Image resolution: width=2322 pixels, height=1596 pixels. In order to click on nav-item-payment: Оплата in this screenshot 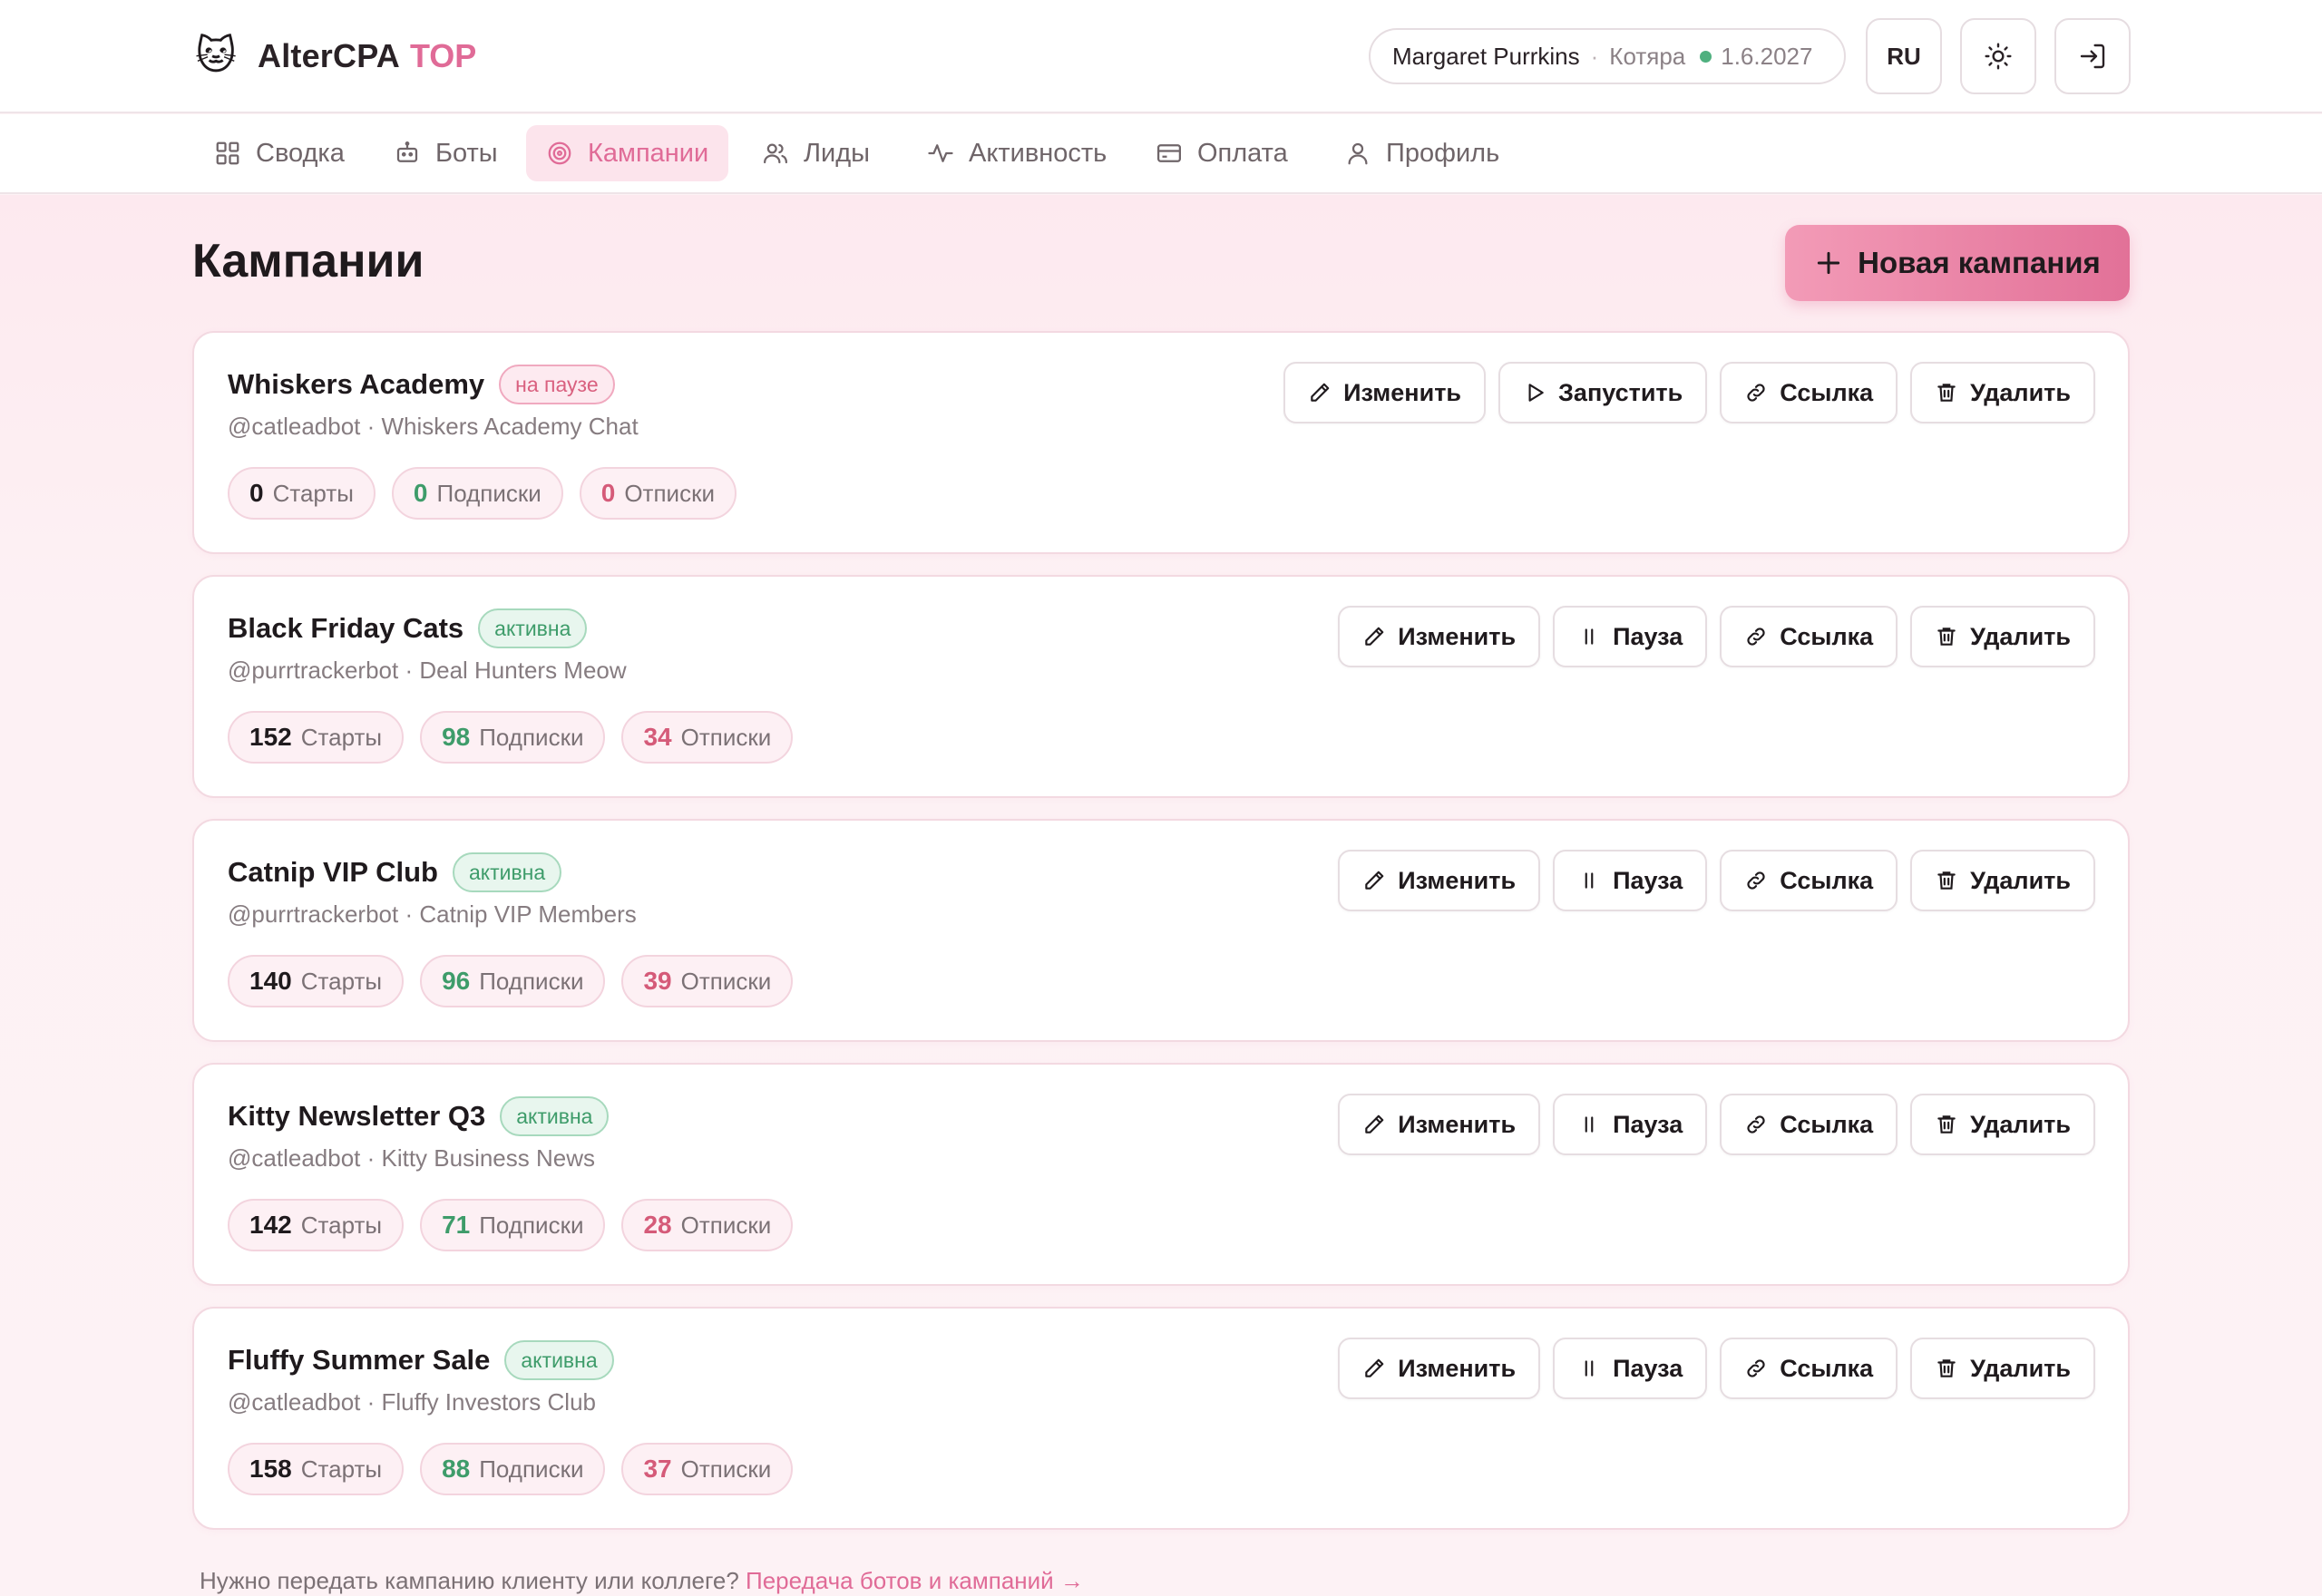, I will do `click(1222, 153)`.